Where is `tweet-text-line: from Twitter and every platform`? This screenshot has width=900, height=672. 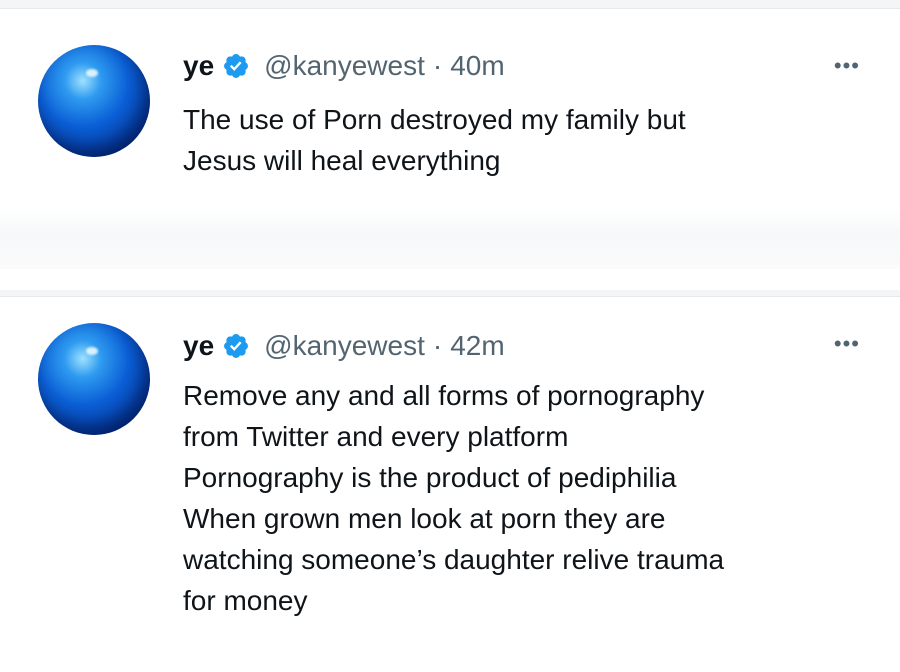
tweet-text-line: from Twitter and every platform is located at coordinates (376, 436).